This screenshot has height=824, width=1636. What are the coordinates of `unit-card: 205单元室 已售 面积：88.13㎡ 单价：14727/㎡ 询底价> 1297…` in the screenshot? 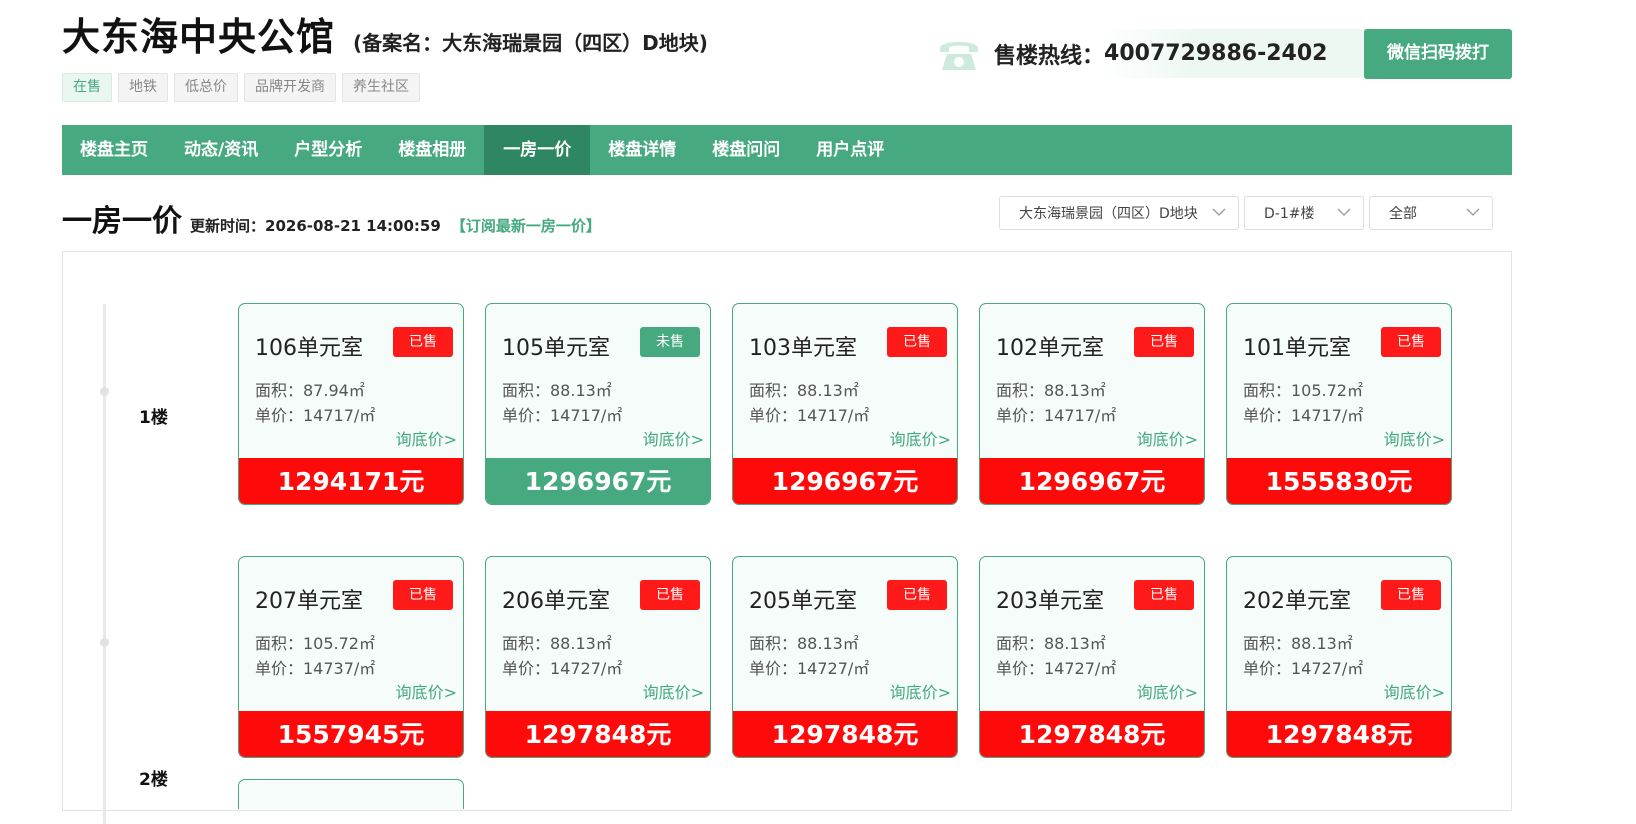 It's located at (845, 657).